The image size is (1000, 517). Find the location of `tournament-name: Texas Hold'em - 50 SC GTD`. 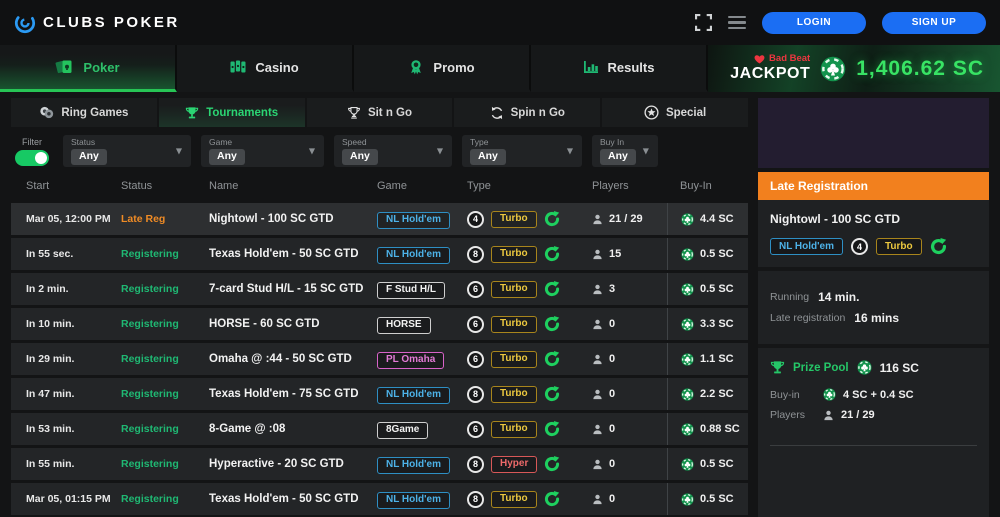

tournament-name: Texas Hold'em - 50 SC GTD is located at coordinates (284, 254).